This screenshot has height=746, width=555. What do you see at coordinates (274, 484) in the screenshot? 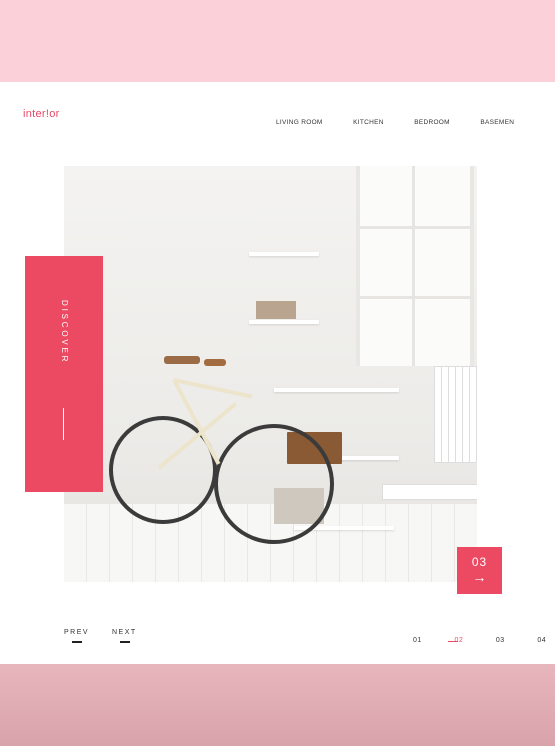
I see `bicycle-wheel` at bounding box center [274, 484].